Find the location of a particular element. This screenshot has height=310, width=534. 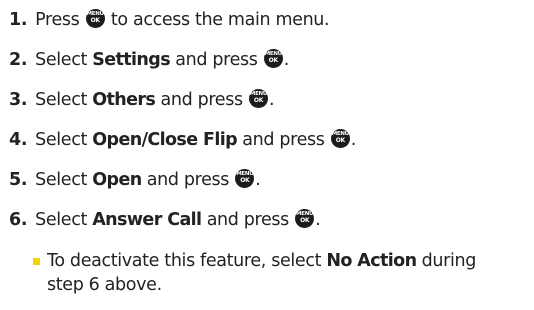

step-6: 6. Select Answer Call and press MENU OK. is located at coordinates (269, 220).